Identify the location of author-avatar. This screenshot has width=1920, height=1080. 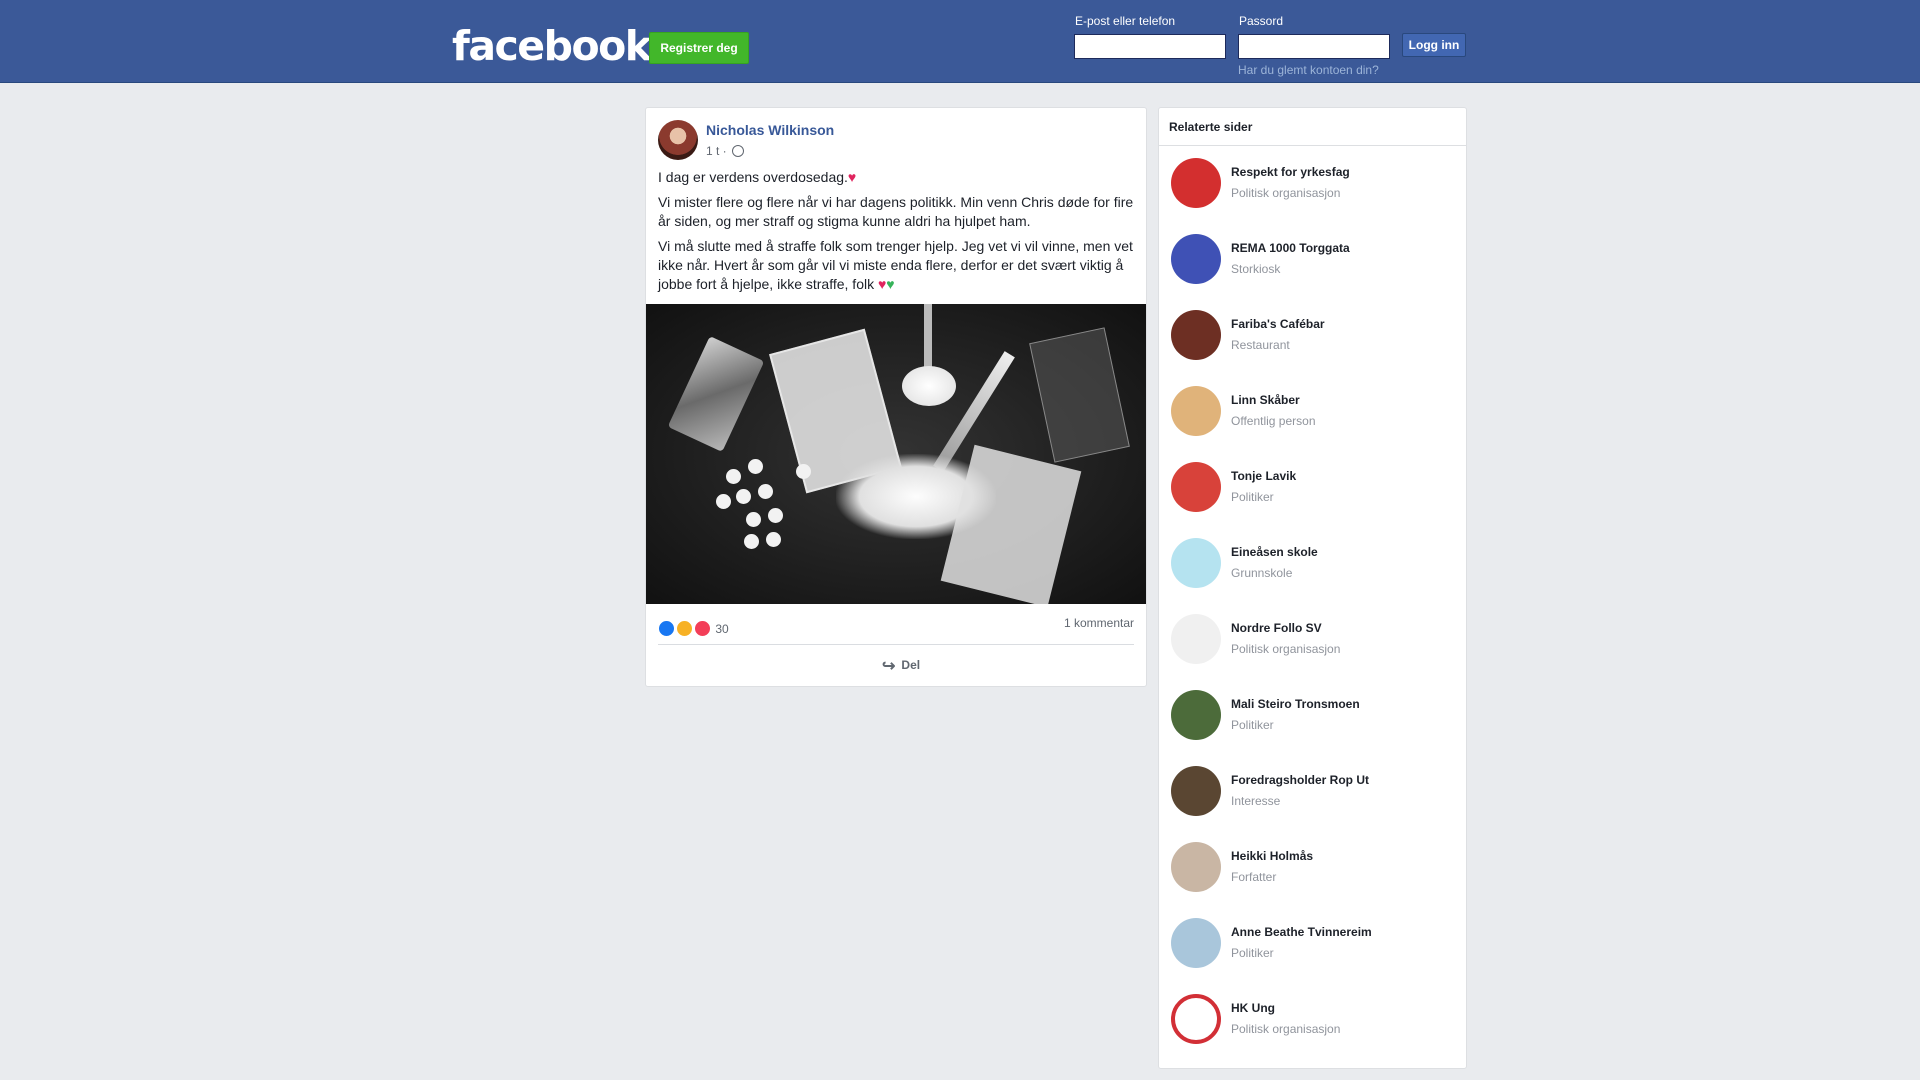
(678, 140).